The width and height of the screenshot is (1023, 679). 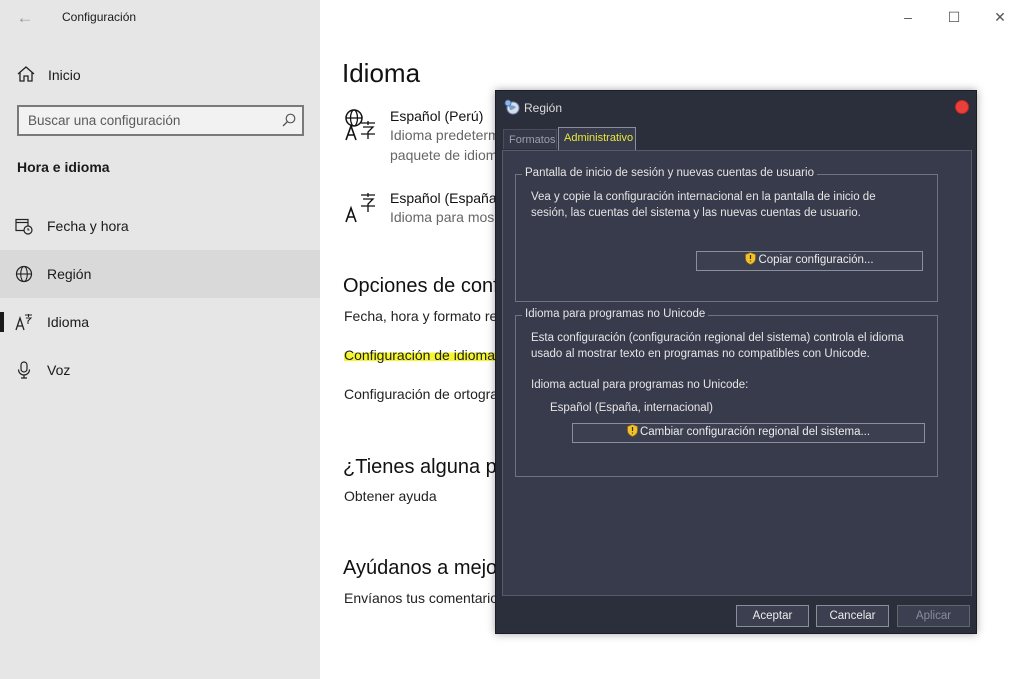 I want to click on improve-heading: Ayúdanos a mejo, so click(x=420, y=568).